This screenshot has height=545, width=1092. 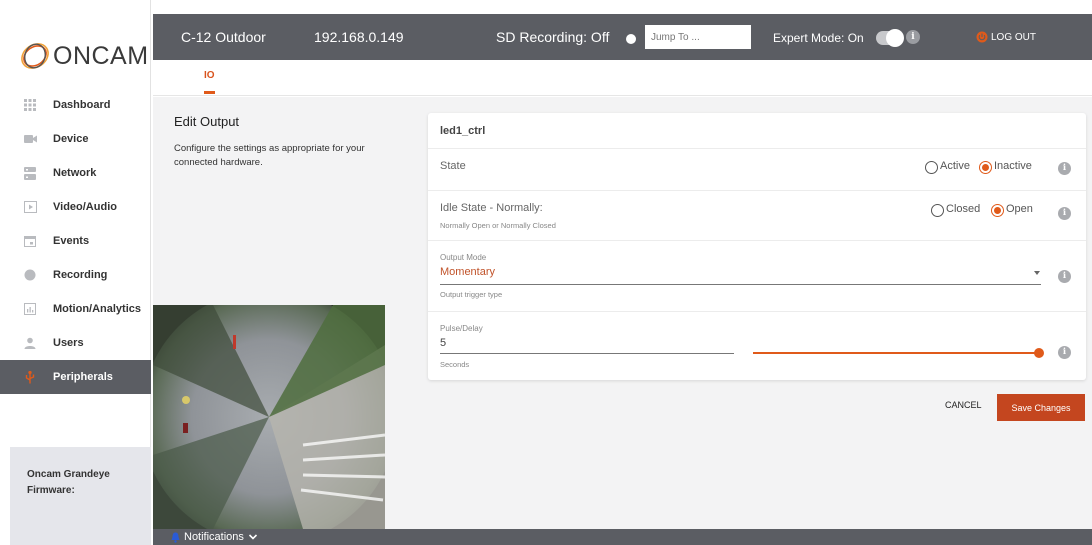 What do you see at coordinates (1064, 168) in the screenshot?
I see `state-info-icon: i` at bounding box center [1064, 168].